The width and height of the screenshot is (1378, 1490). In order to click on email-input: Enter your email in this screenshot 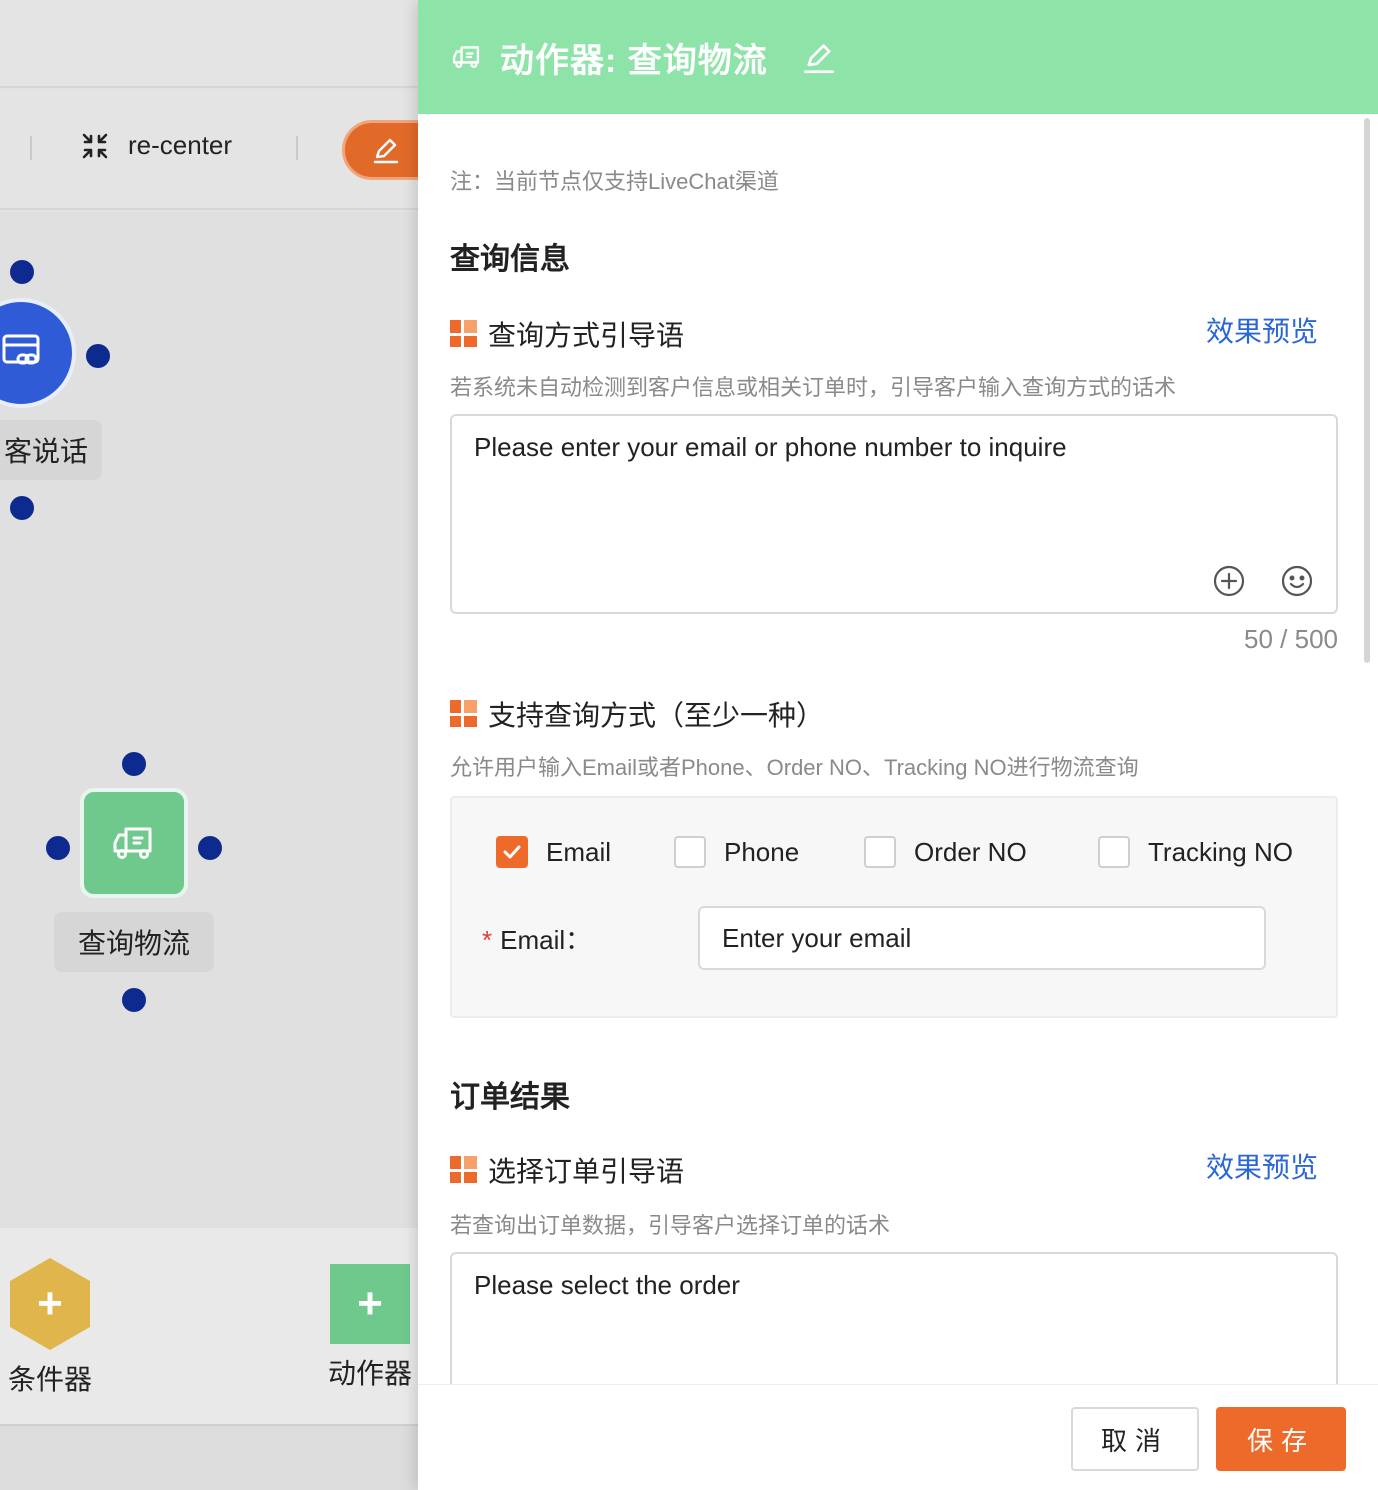, I will do `click(982, 938)`.